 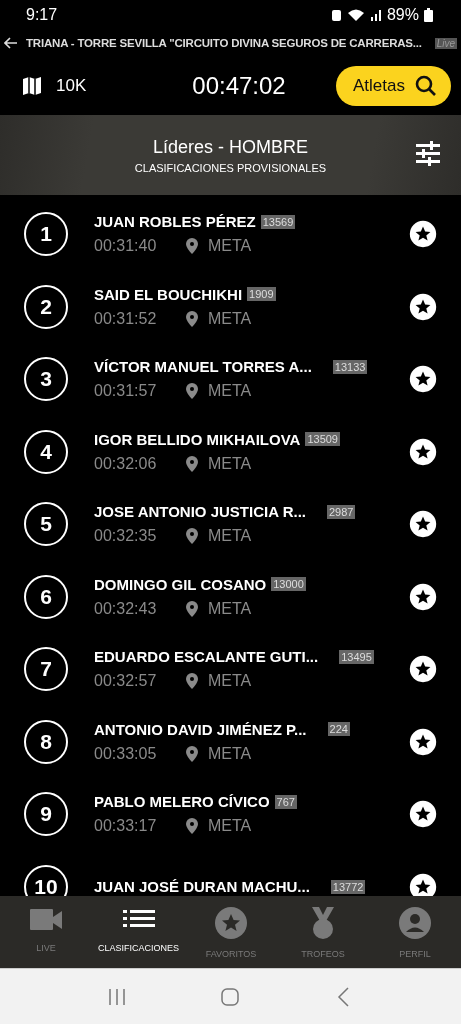 I want to click on map-icon, so click(x=32, y=85).